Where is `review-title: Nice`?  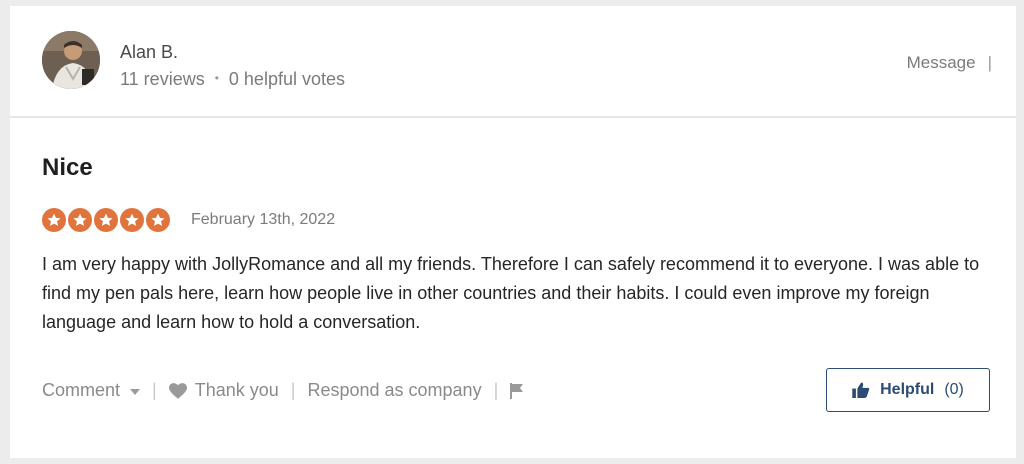
review-title: Nice is located at coordinates (67, 167).